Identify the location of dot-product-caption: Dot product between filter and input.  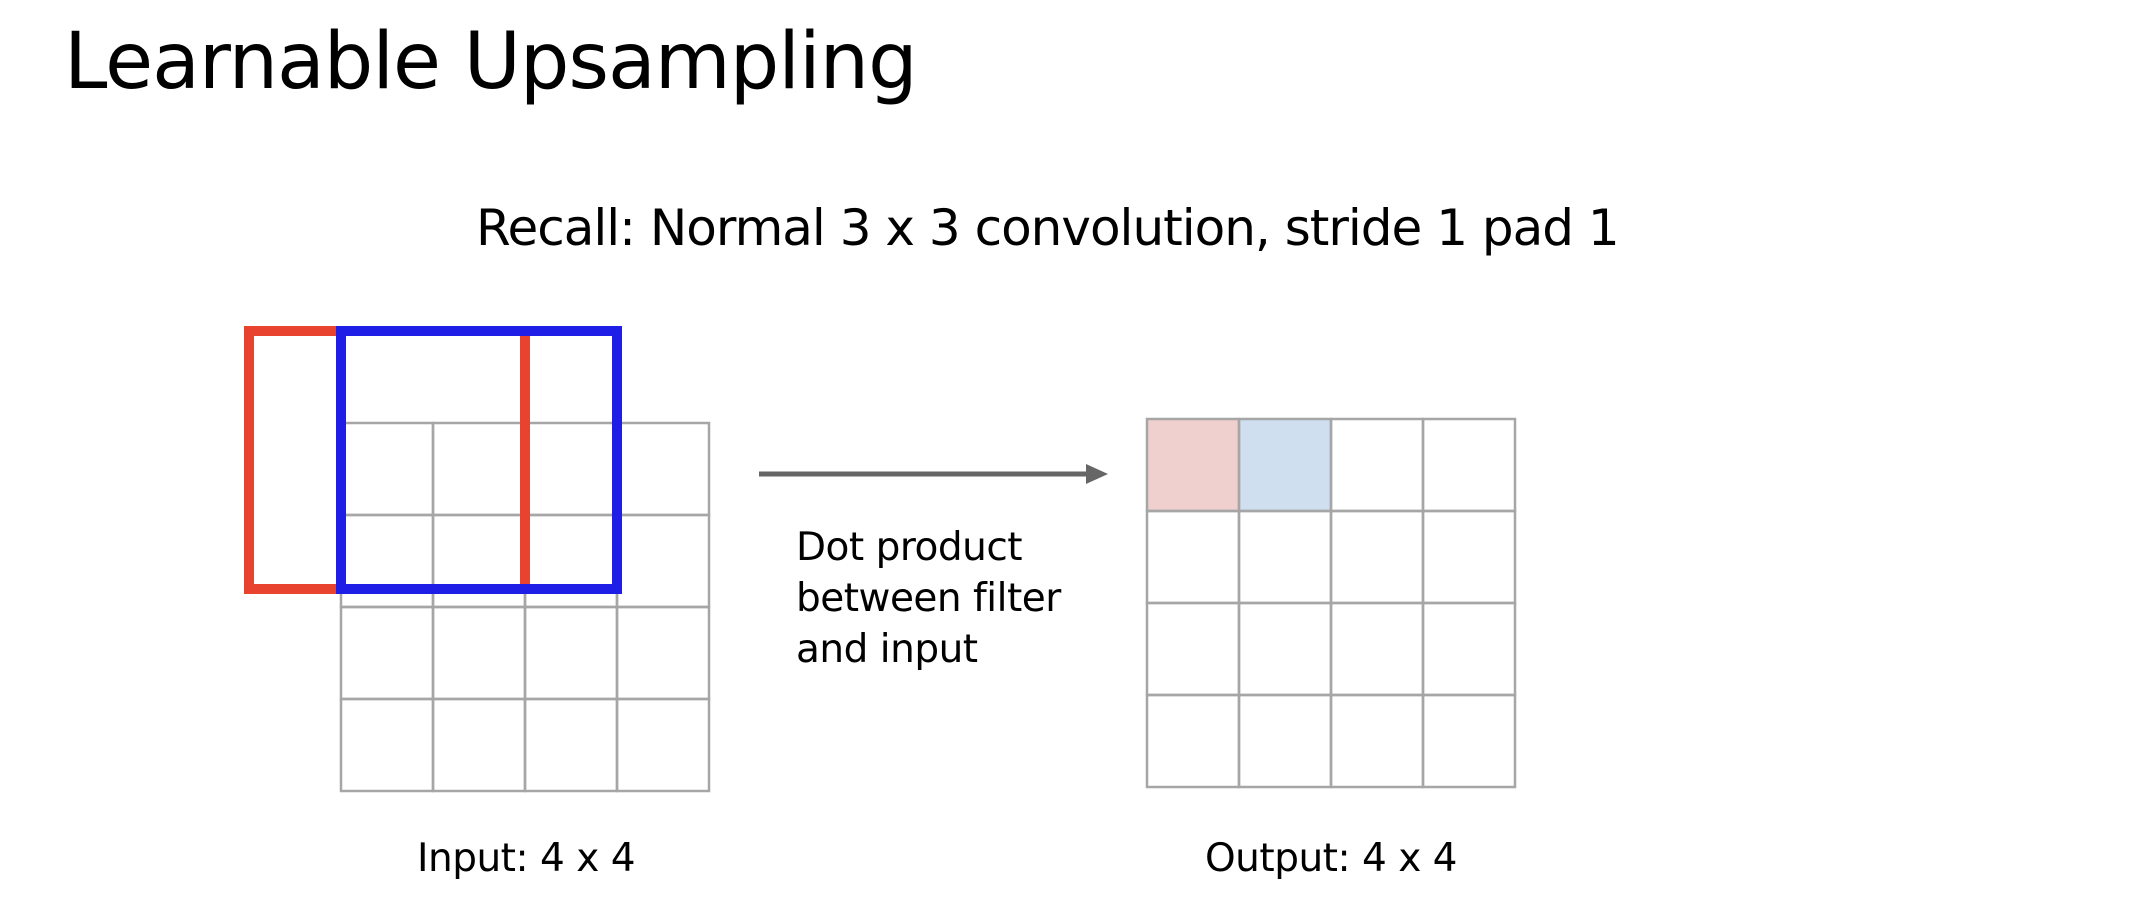
(928, 598).